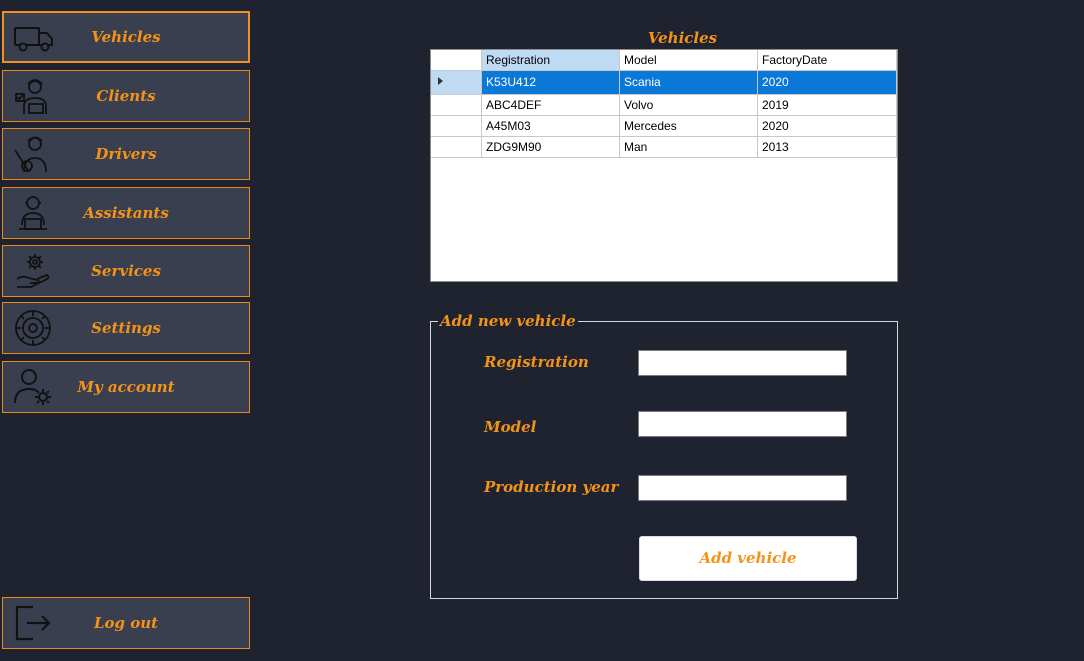 Image resolution: width=1084 pixels, height=661 pixels. I want to click on nav-assistants-label: Assistants, so click(126, 213).